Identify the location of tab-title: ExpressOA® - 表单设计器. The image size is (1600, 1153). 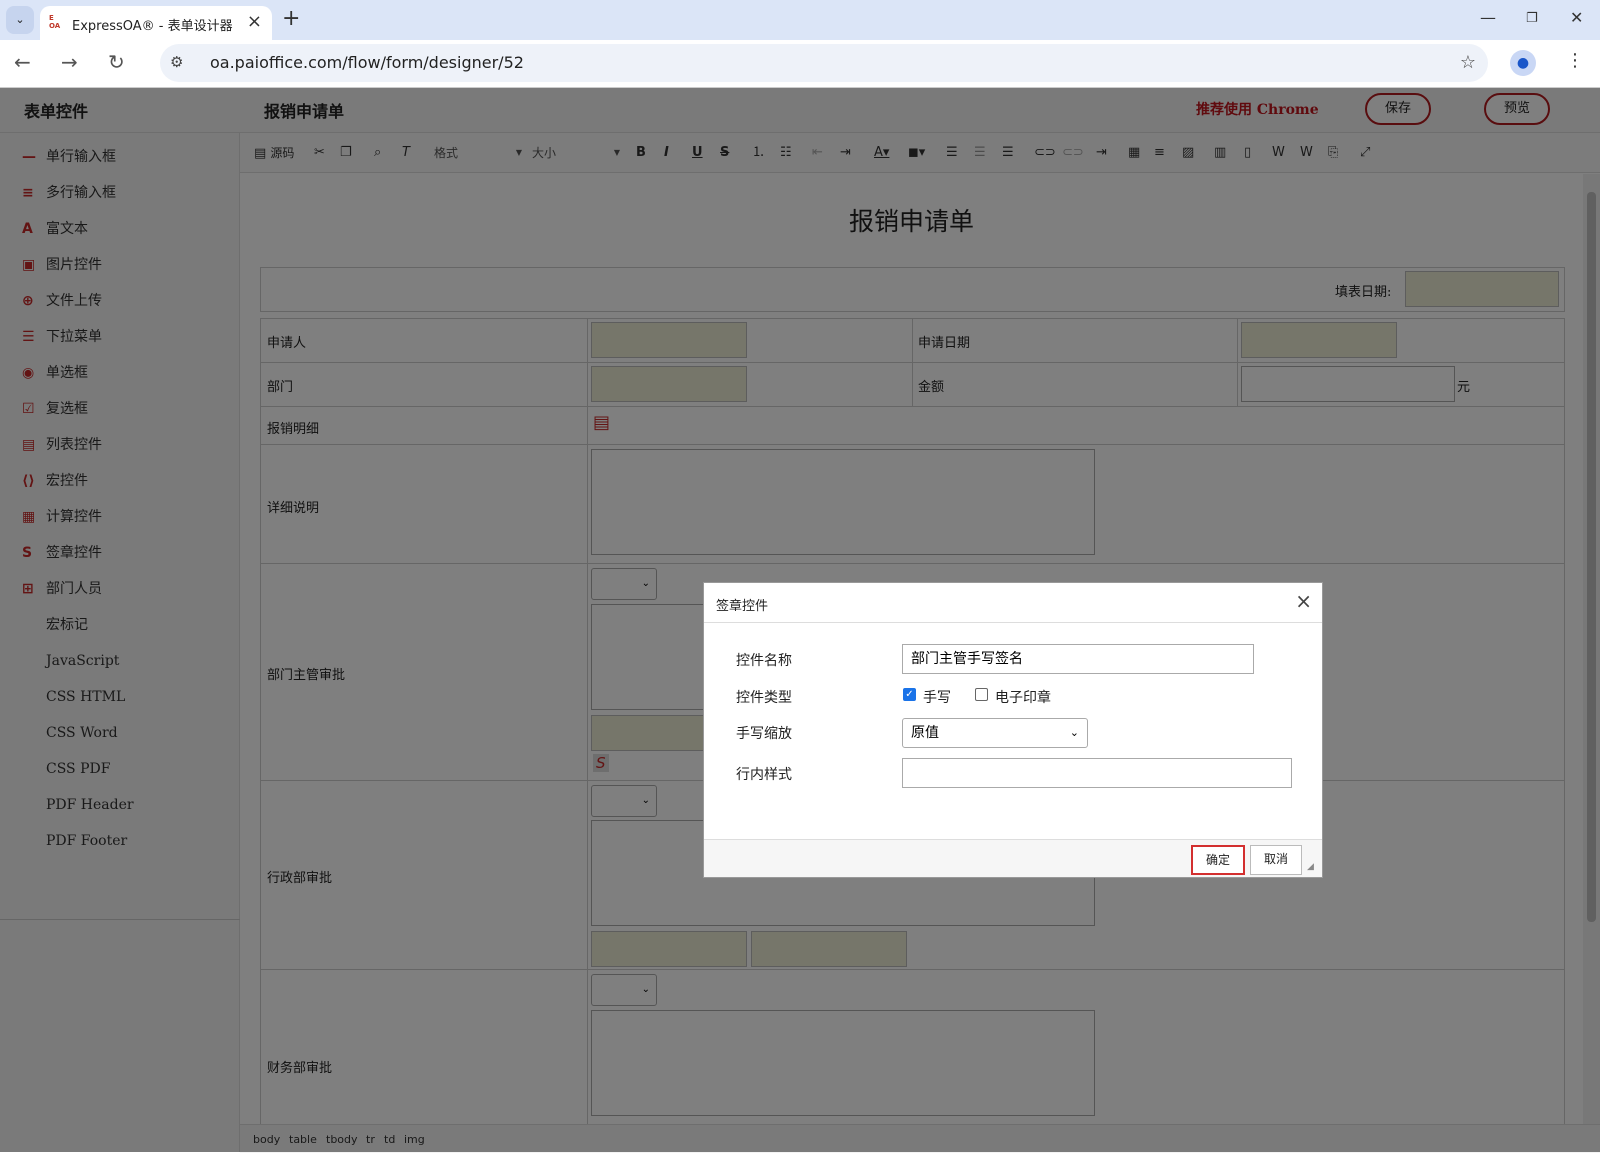
(152, 26).